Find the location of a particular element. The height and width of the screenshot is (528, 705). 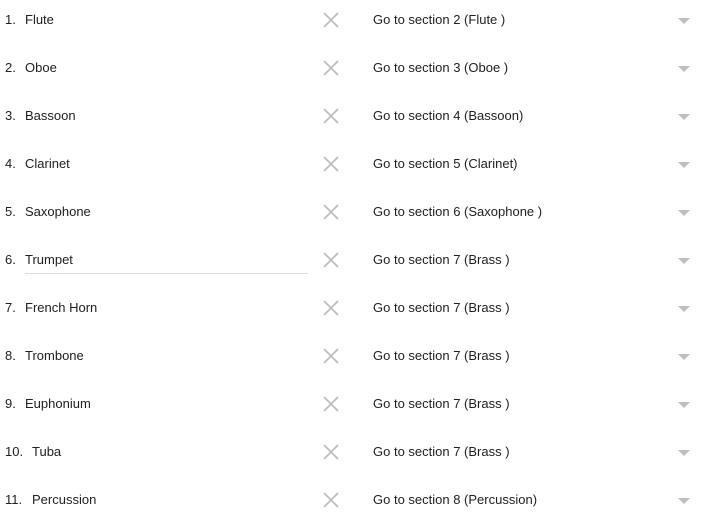

option-row: 9. Euphonium Go to section 7 (Brass ) is located at coordinates (352, 408).